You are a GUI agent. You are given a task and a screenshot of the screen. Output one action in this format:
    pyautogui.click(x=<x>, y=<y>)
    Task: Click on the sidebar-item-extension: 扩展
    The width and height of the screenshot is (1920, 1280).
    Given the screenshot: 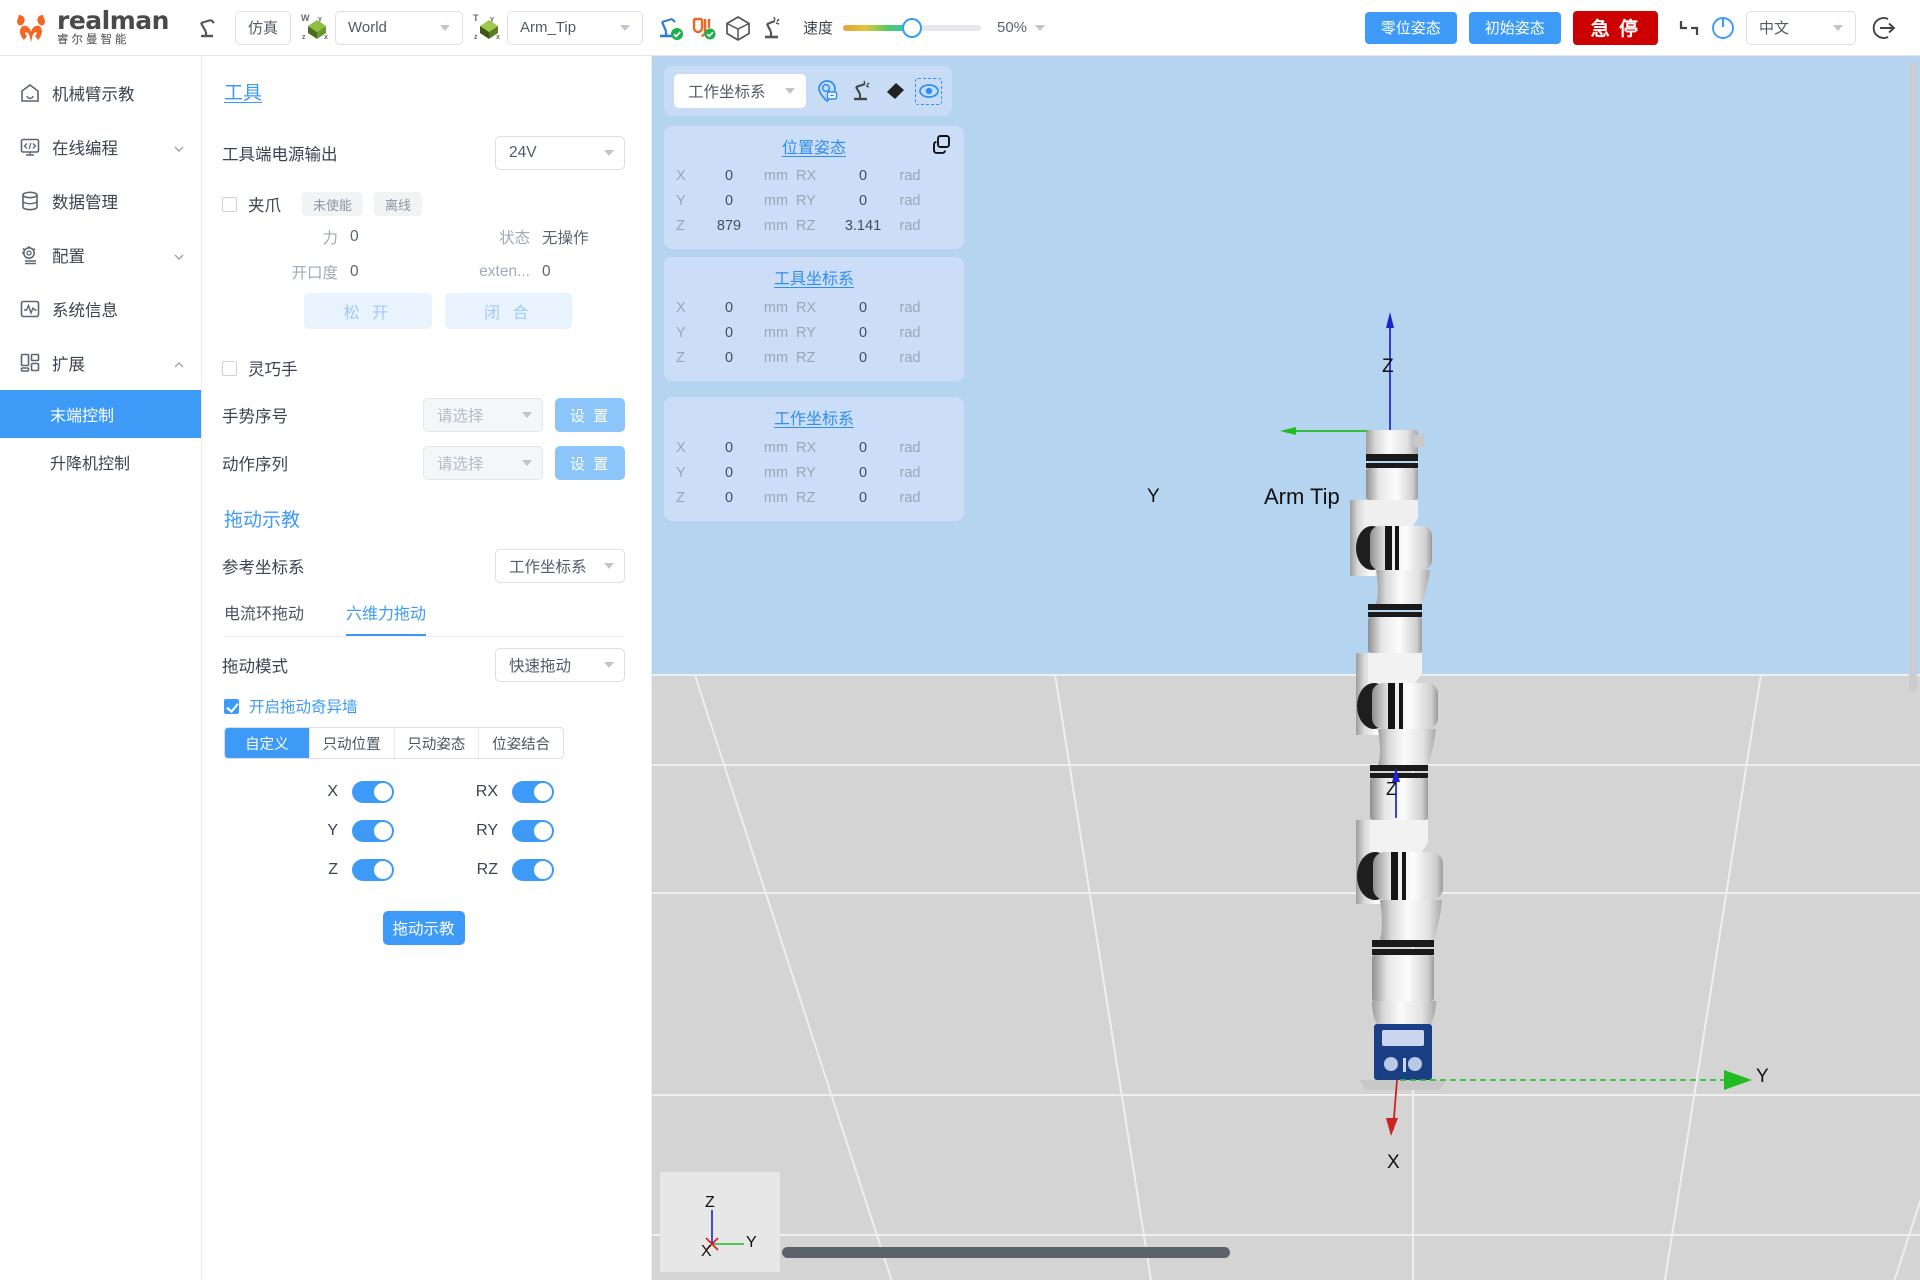 What is the action you would take?
    pyautogui.click(x=100, y=363)
    